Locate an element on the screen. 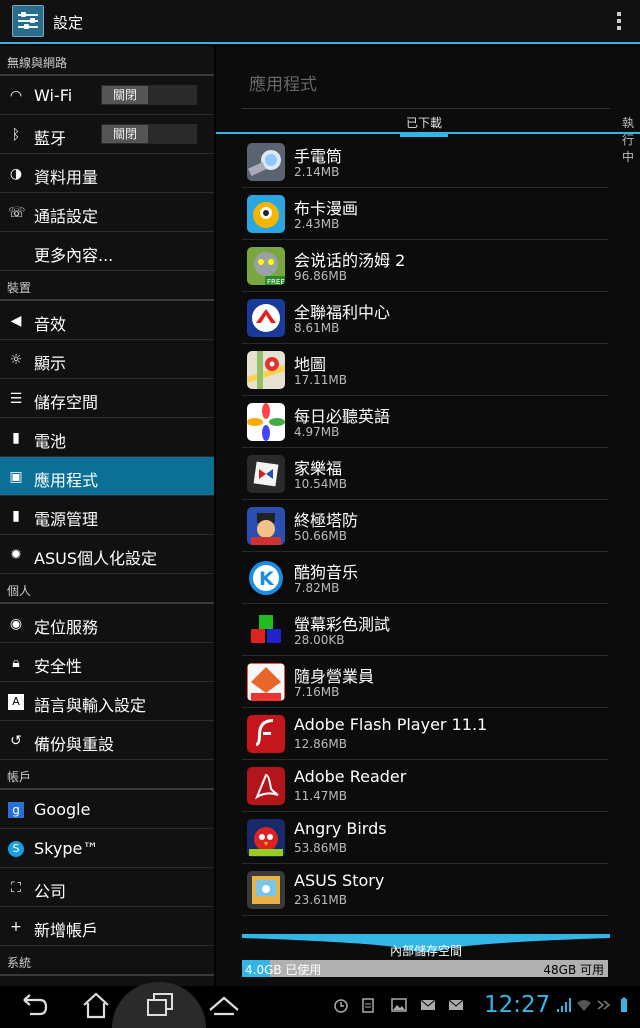 The width and height of the screenshot is (640, 1028). wifi-icon: ◠ is located at coordinates (16, 96).